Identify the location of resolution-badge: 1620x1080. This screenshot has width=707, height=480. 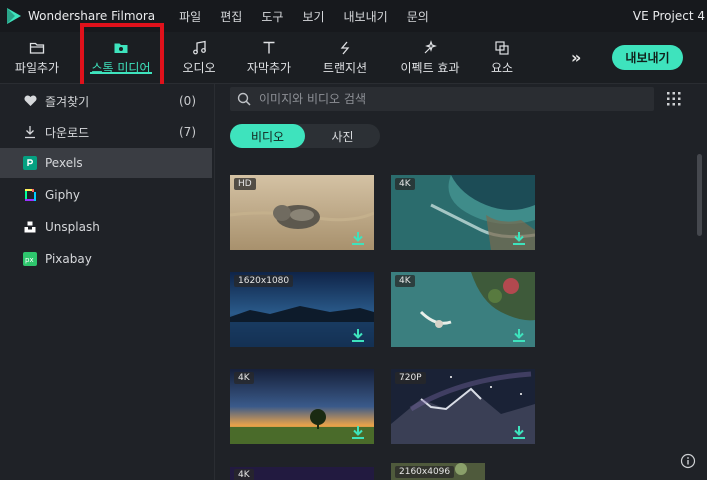
(264, 281).